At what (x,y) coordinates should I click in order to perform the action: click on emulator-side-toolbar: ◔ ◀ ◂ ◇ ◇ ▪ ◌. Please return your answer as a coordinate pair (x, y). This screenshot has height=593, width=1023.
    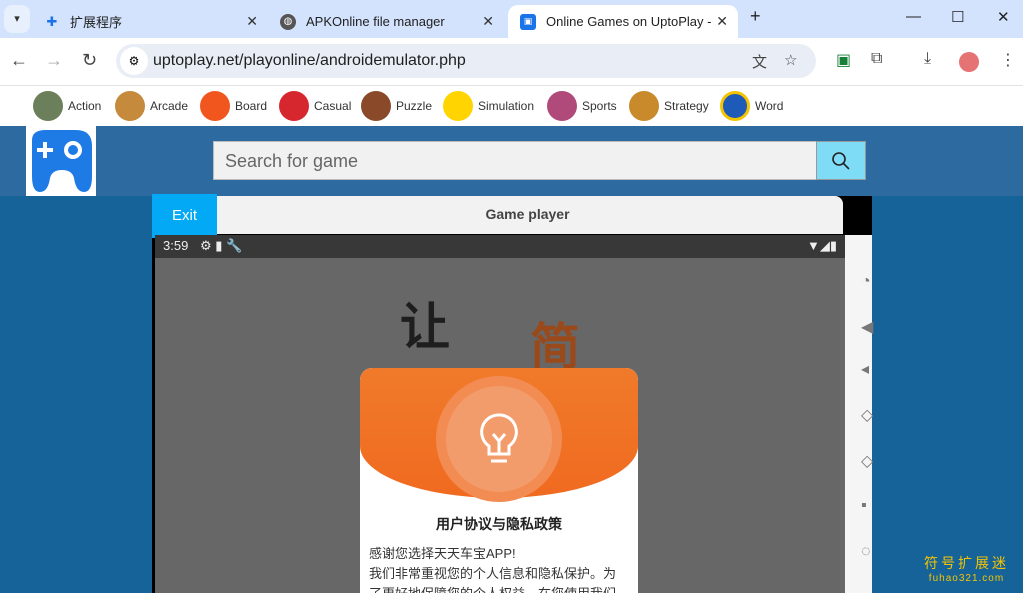
    Looking at the image, I should click on (859, 414).